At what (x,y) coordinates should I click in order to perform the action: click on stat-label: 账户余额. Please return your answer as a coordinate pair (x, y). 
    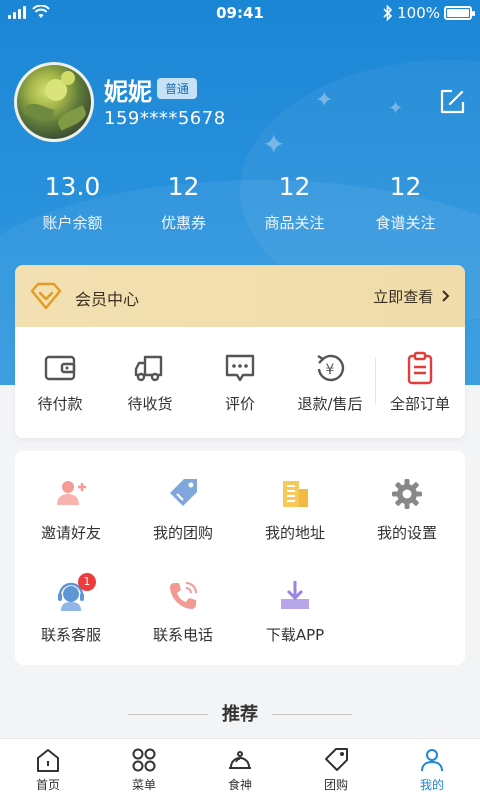
    Looking at the image, I should click on (72, 223).